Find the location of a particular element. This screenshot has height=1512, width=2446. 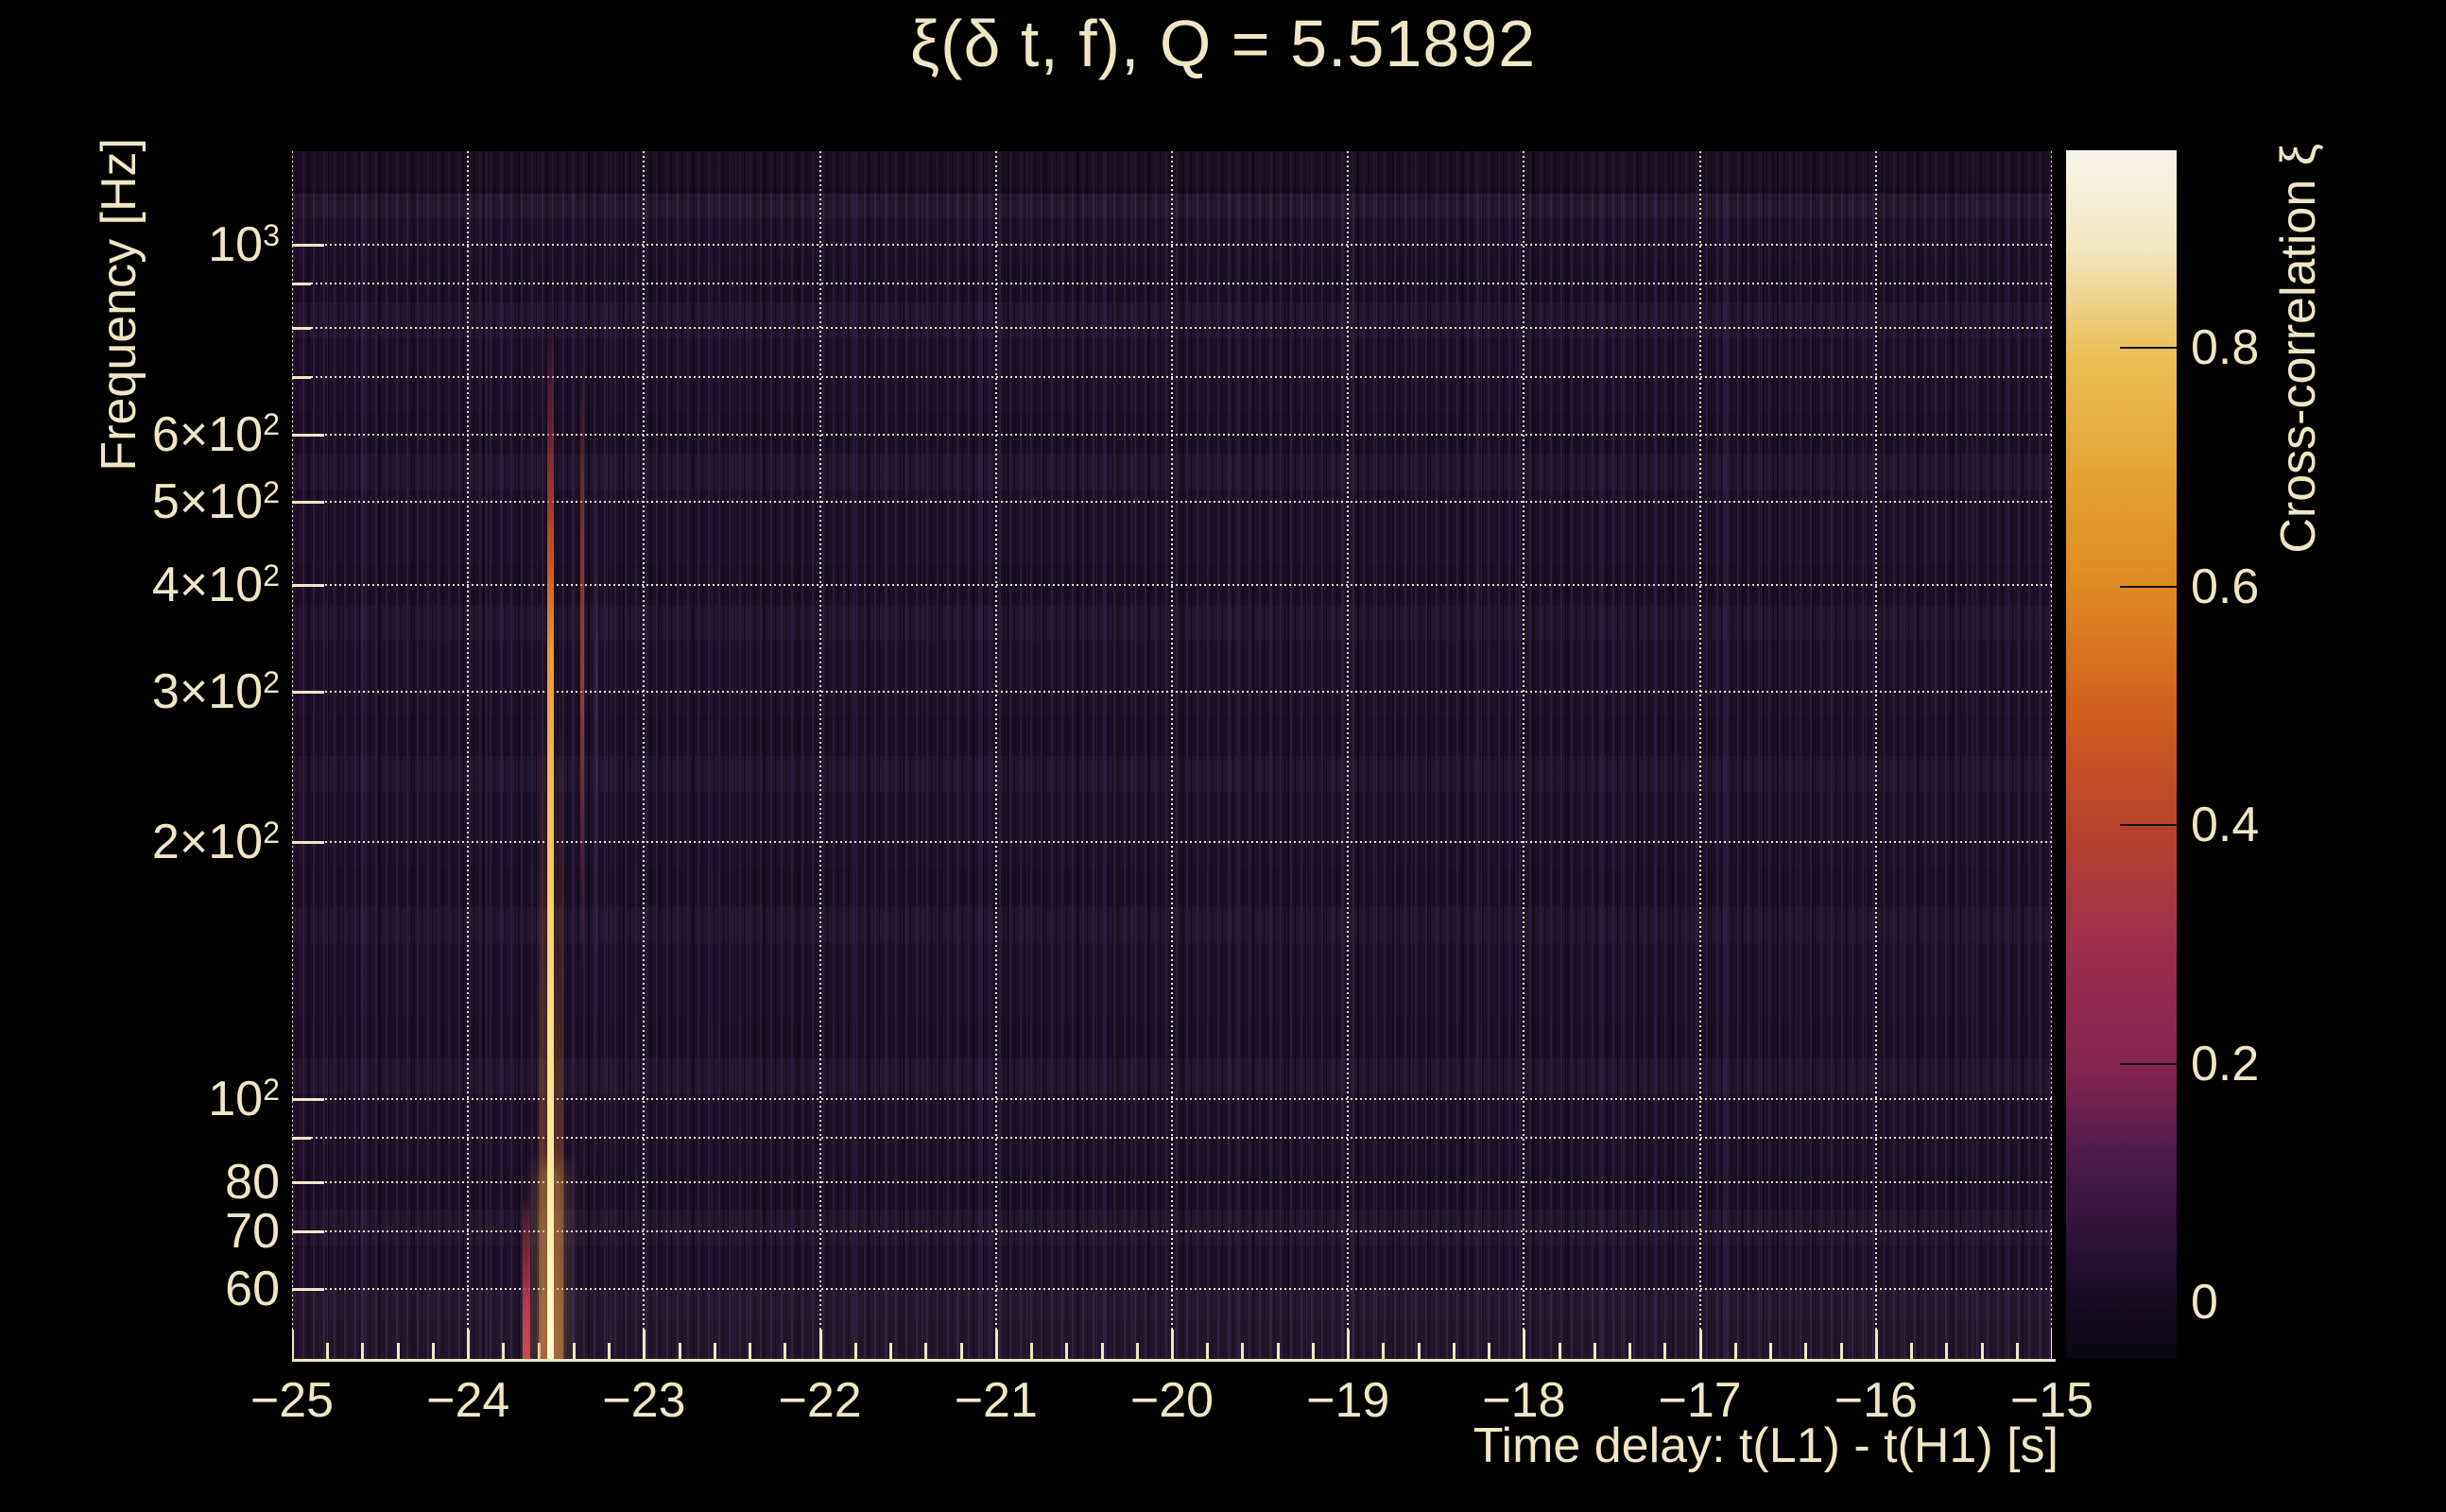

y-axis-title: Frequency [Hz] is located at coordinates (119, 305).